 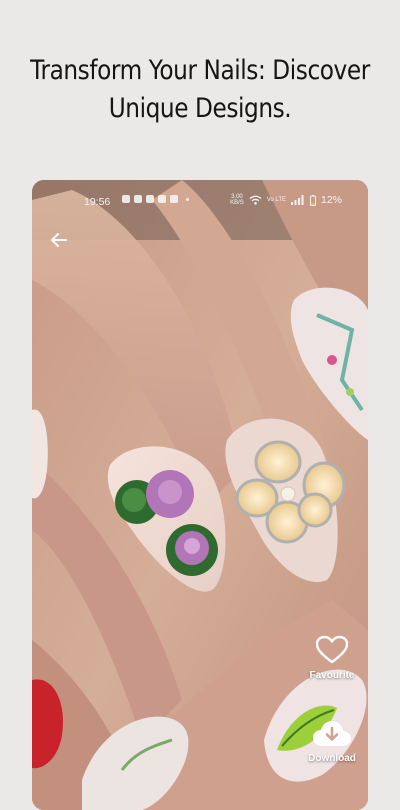 I want to click on battery-charging-icon, so click(x=312, y=200).